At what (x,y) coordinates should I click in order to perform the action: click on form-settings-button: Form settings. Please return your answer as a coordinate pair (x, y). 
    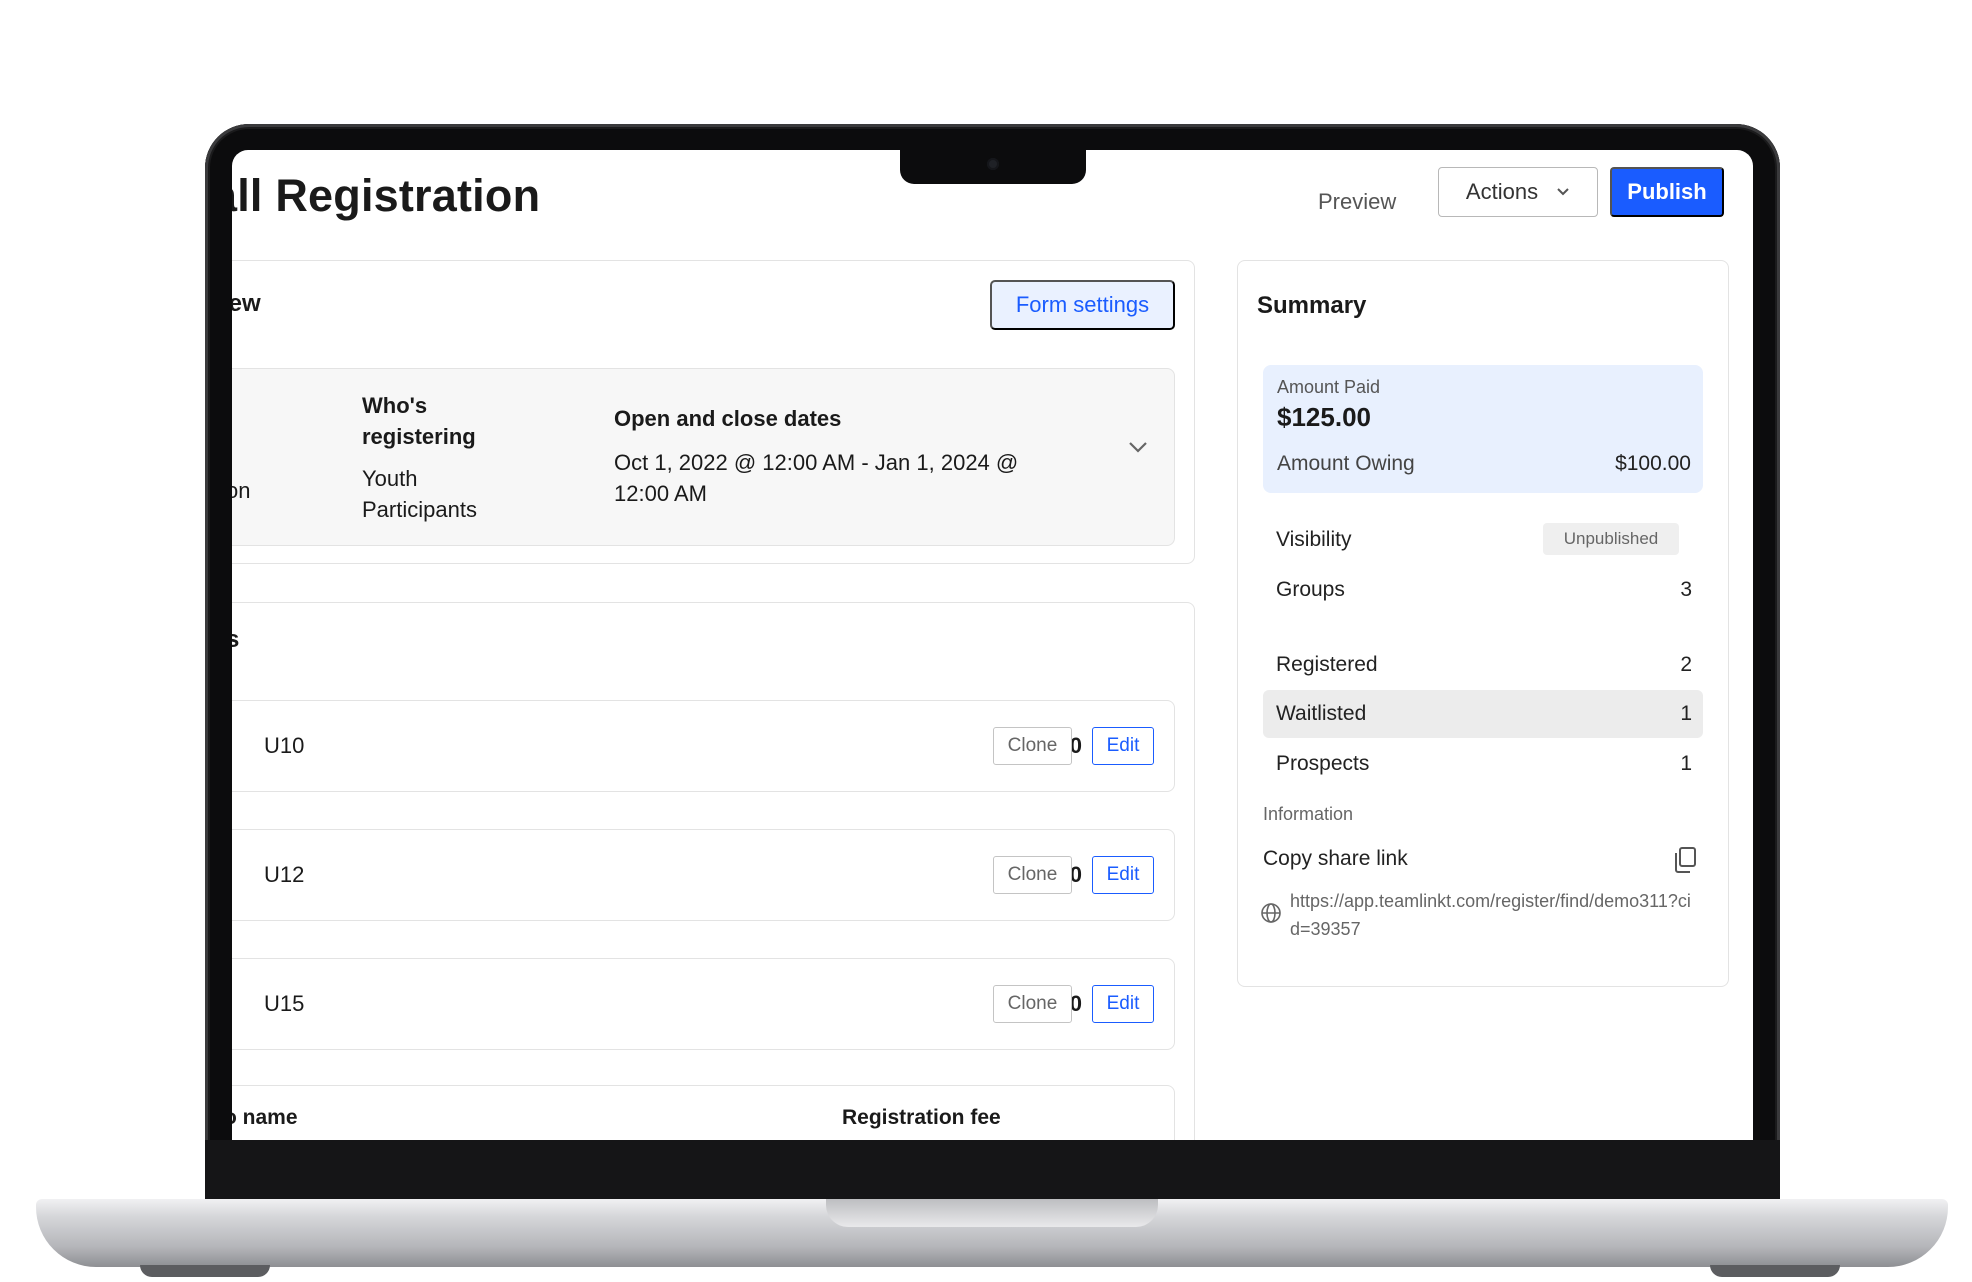
    Looking at the image, I should click on (1082, 305).